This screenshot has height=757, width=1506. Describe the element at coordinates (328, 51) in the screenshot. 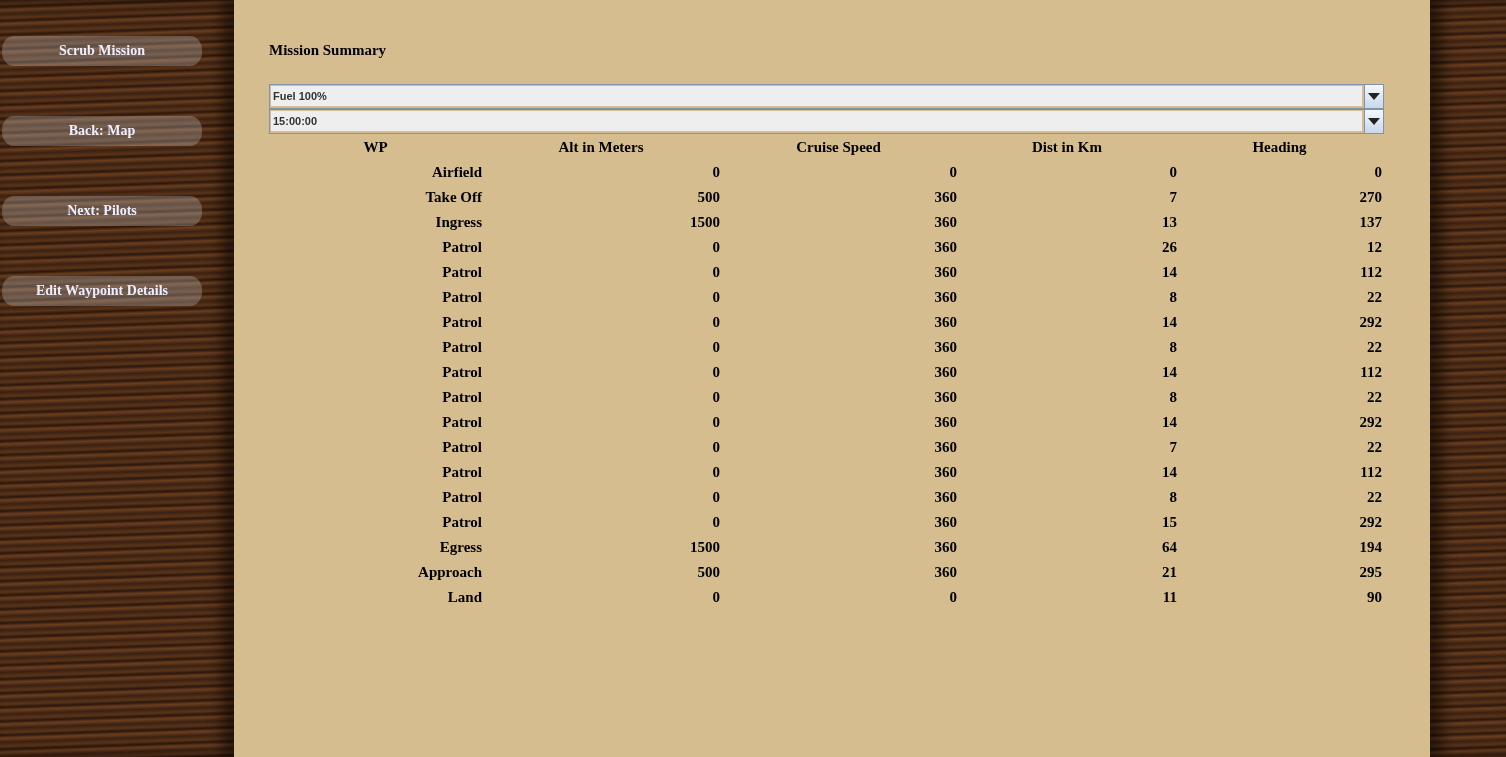

I see `summary-title: Mission Summary` at that location.